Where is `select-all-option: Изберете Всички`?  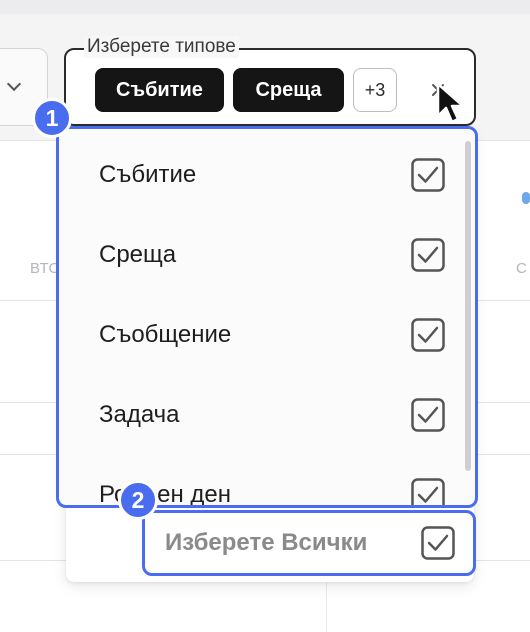
select-all-option: Изберете Всички is located at coordinates (309, 543).